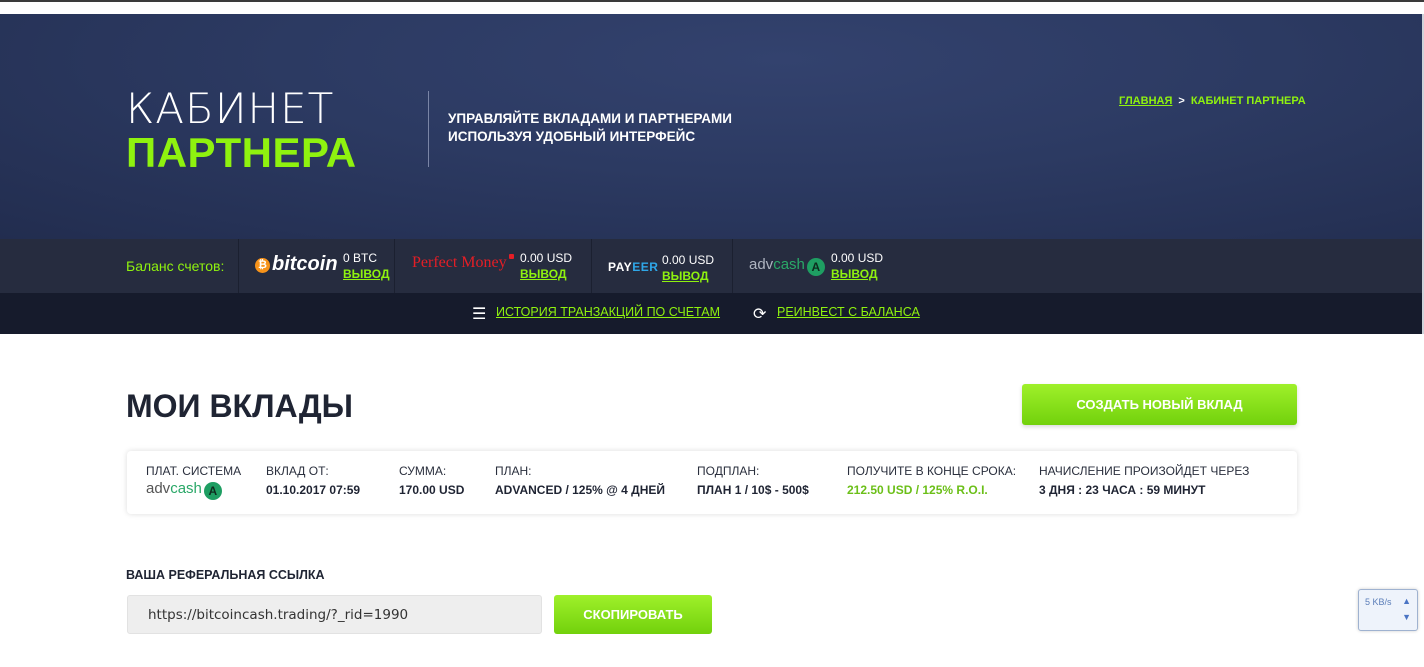  What do you see at coordinates (685, 276) in the screenshot?
I see `payeer-withdraw-link: ВЫВОД` at bounding box center [685, 276].